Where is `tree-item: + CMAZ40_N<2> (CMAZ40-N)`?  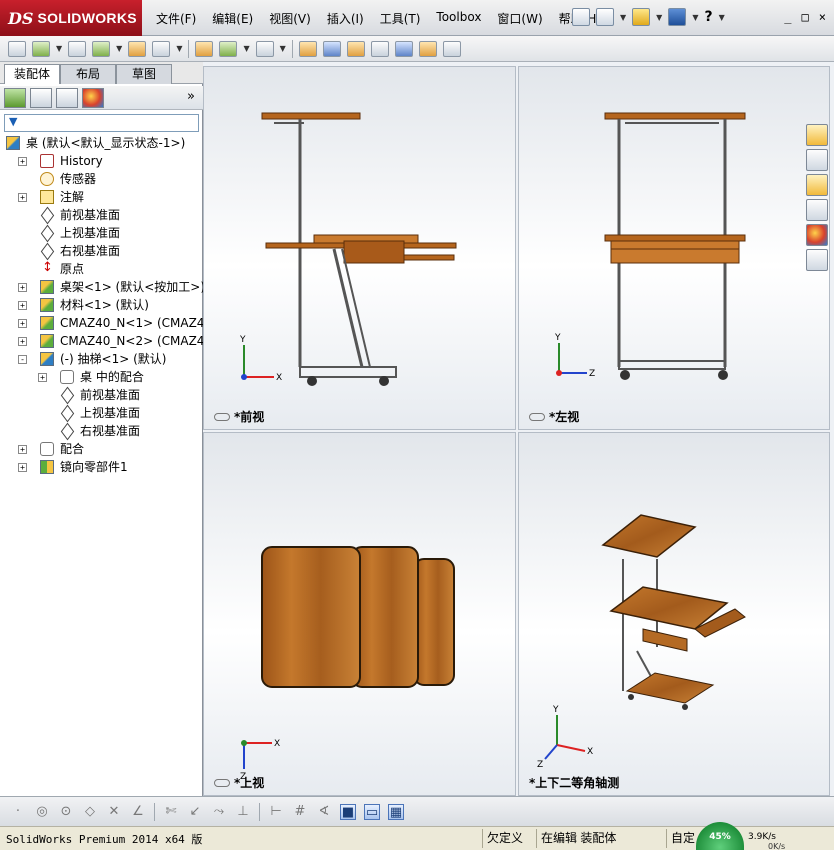 tree-item: + CMAZ40_N<2> (CMAZ40-N) is located at coordinates (115, 341).